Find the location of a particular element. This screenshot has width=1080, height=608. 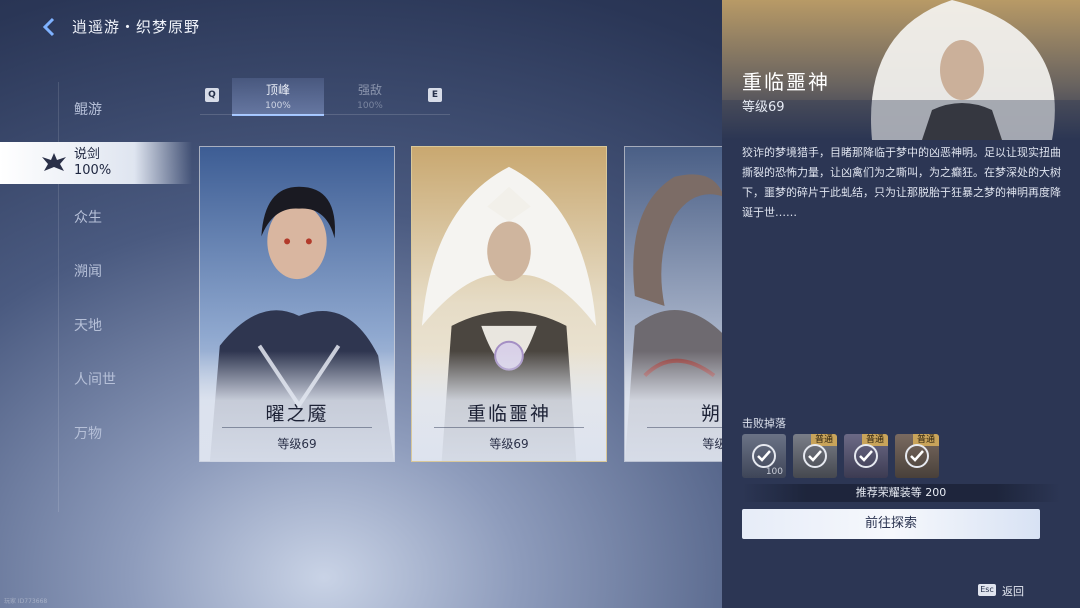

sidebar-item-kunyou: 鲲游 is located at coordinates (88, 109).